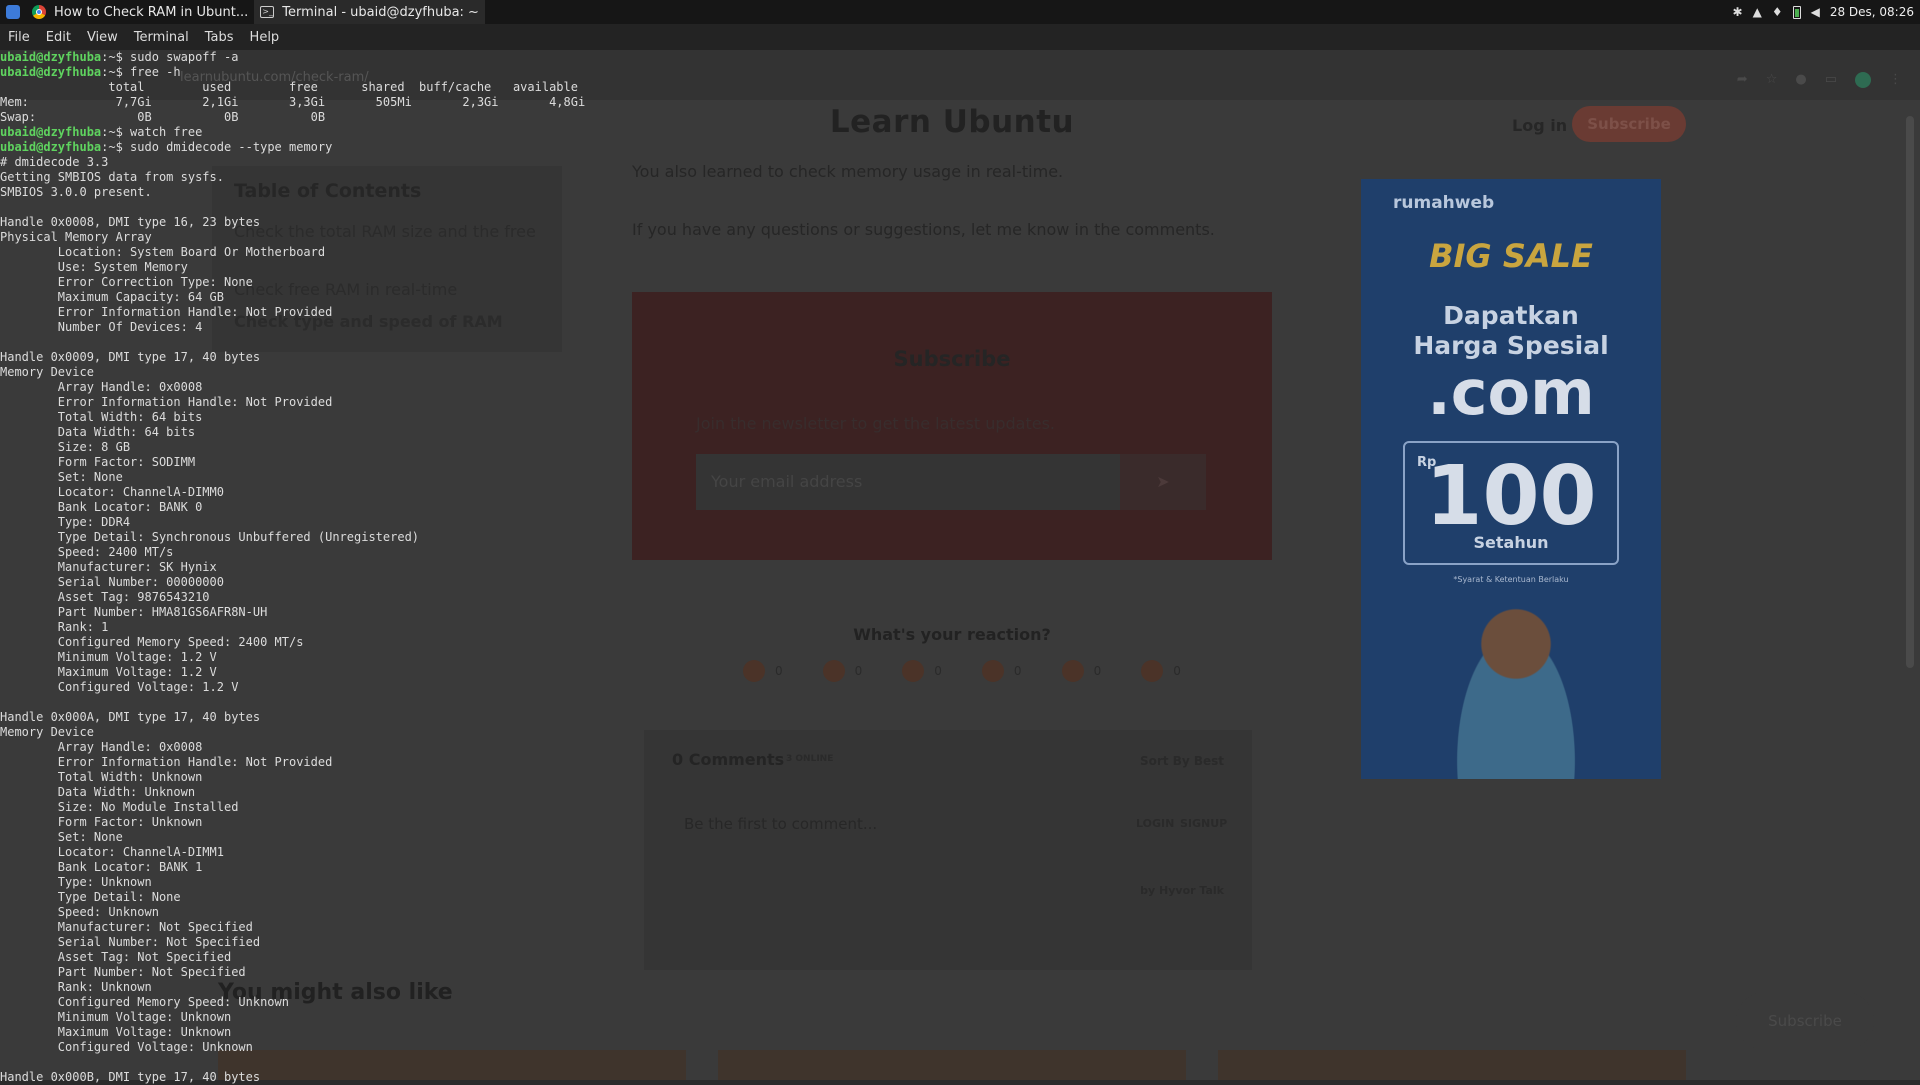 This screenshot has height=1085, width=1920. I want to click on terminal-output-line: SMBIOS 3.0.0 present., so click(76, 192).